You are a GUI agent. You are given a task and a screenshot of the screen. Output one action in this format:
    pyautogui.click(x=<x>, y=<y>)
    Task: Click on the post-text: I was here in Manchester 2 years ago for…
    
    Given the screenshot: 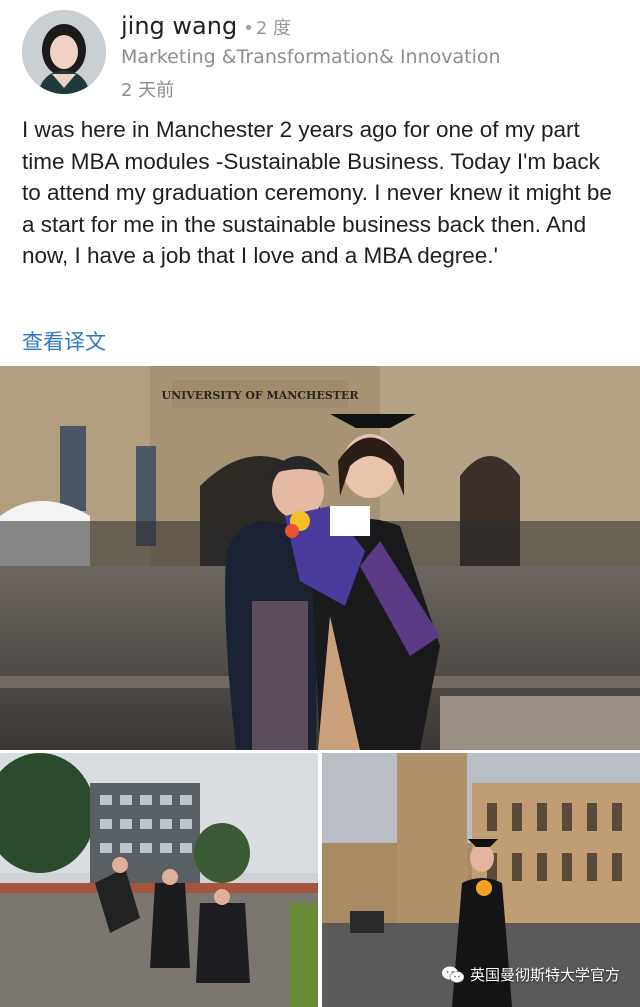 What is the action you would take?
    pyautogui.click(x=317, y=192)
    